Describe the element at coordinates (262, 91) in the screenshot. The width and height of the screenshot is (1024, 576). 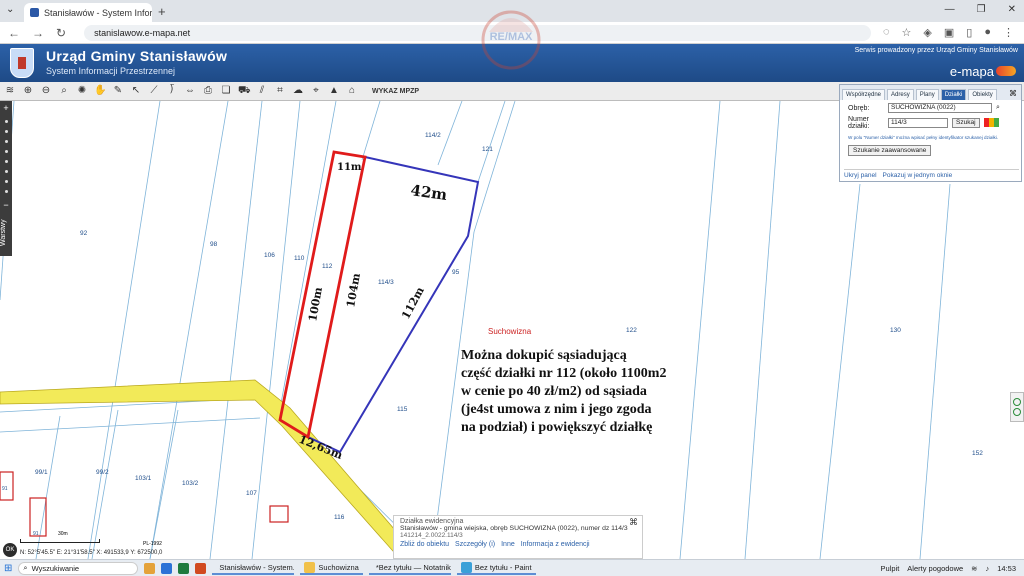
I see `hatch-icon: ⫽` at that location.